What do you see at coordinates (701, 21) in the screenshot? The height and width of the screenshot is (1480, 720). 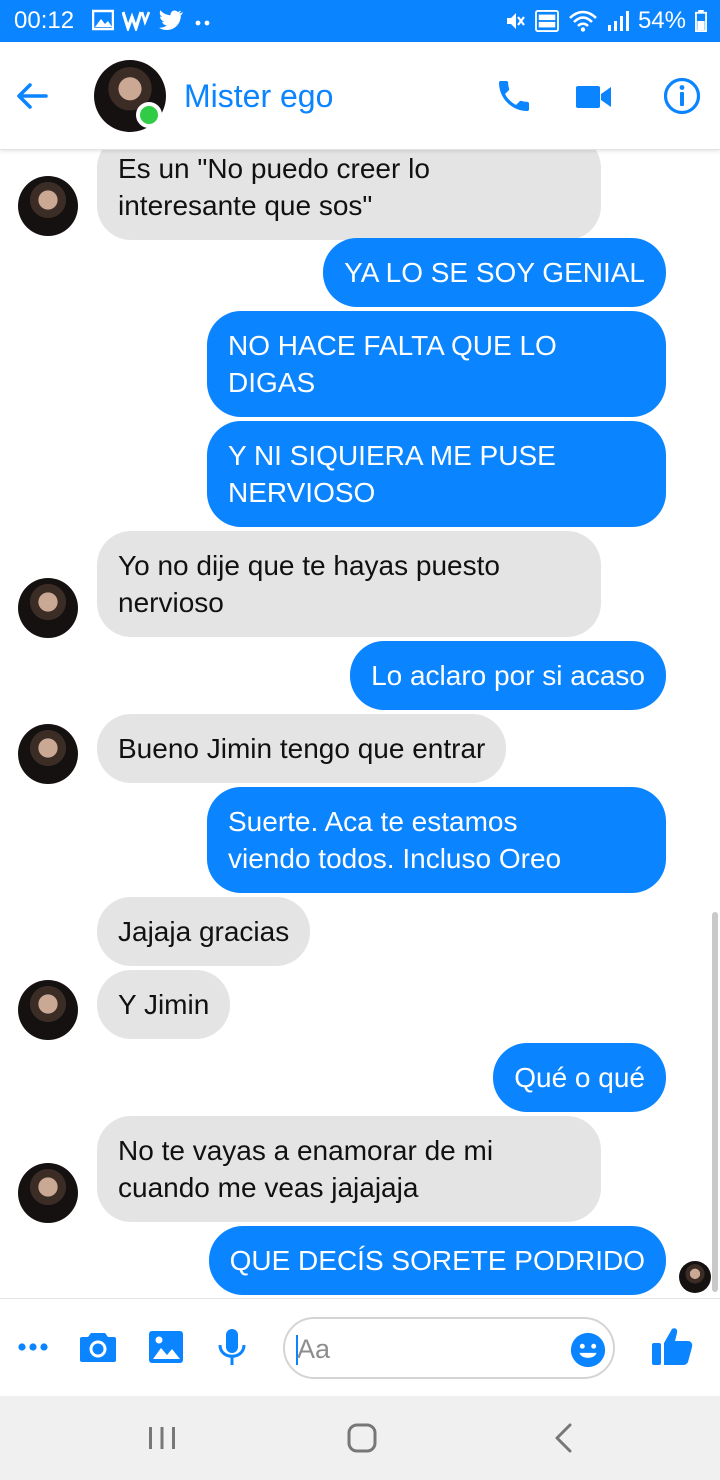 I see `battery-icon` at bounding box center [701, 21].